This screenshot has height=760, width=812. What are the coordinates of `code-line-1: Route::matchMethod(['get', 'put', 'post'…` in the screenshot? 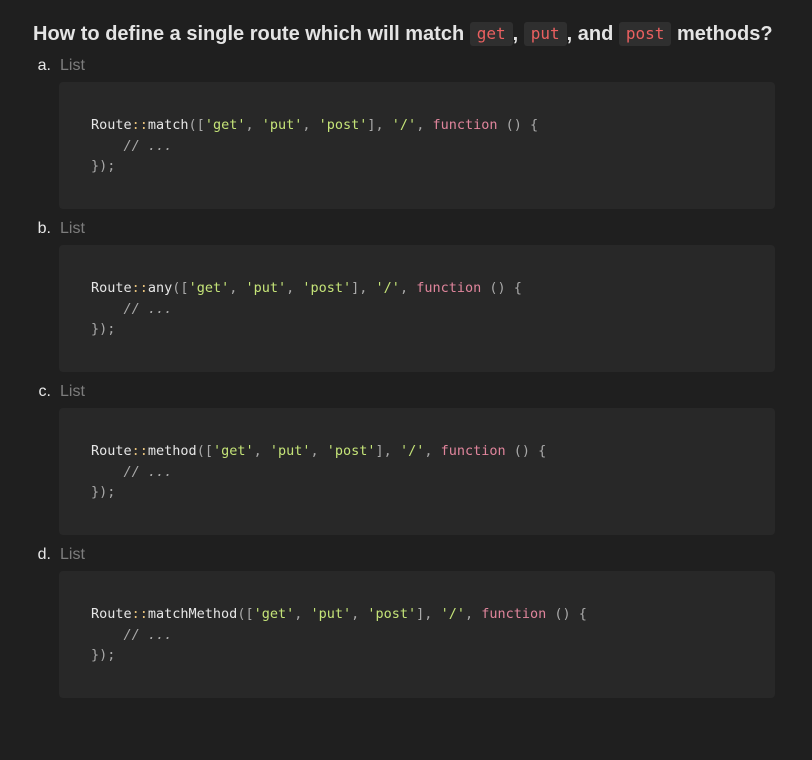 It's located at (433, 614).